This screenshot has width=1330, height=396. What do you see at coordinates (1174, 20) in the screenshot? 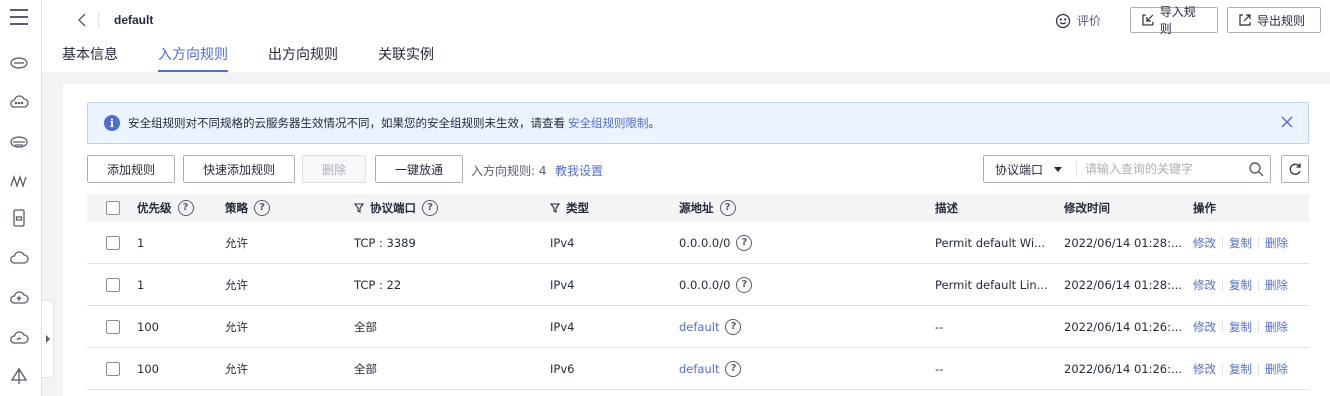
I see `import-rules-button: 导入规则` at bounding box center [1174, 20].